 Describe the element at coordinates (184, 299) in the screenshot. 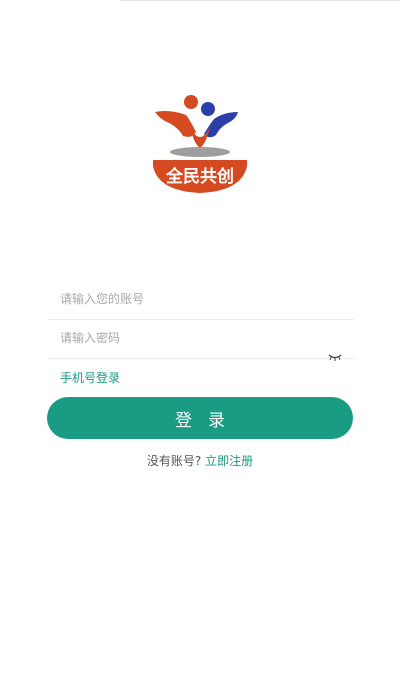

I see `account-input` at that location.